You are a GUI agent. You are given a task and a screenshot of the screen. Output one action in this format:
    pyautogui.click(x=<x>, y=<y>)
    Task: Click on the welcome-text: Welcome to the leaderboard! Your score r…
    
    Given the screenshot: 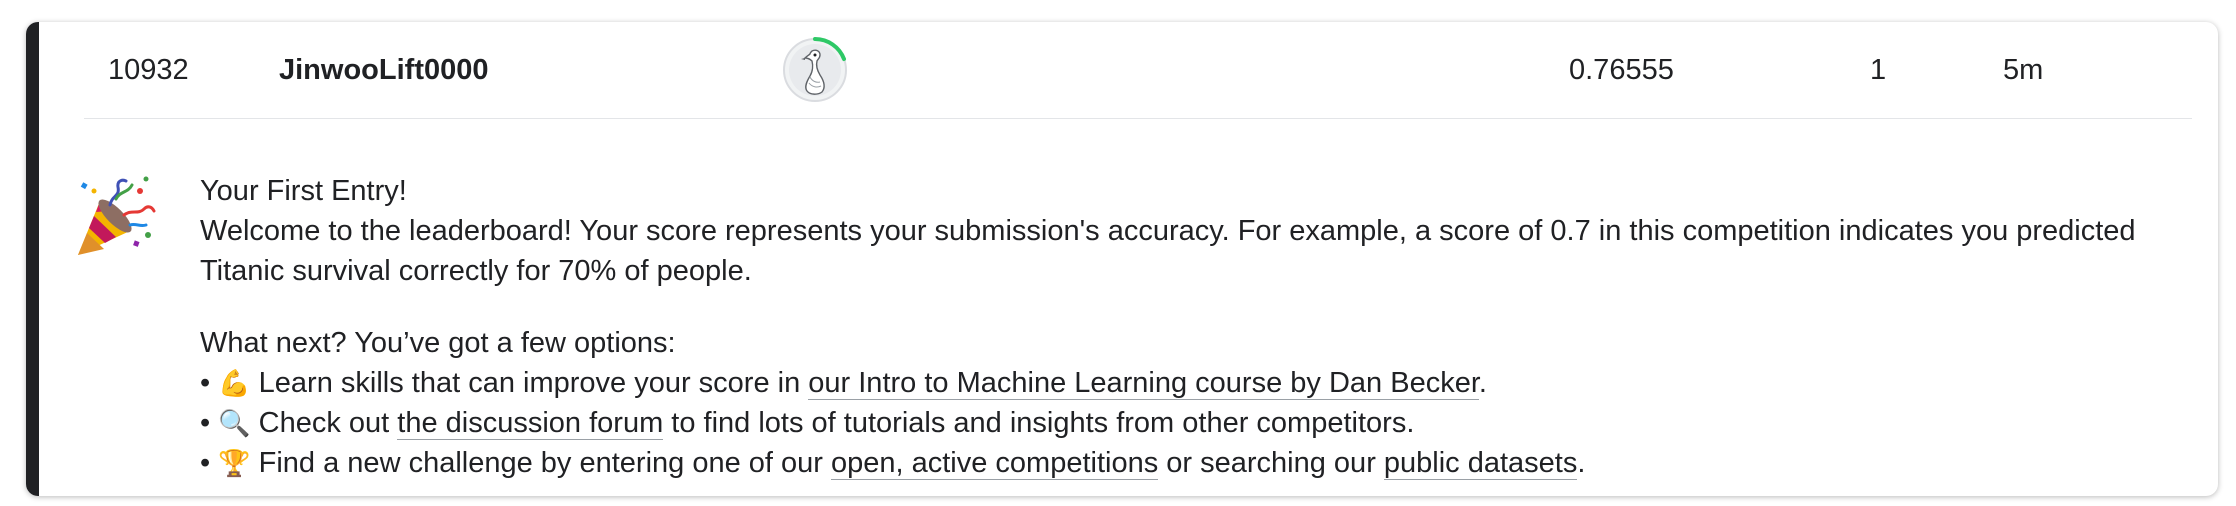 What is the action you would take?
    pyautogui.click(x=1168, y=251)
    